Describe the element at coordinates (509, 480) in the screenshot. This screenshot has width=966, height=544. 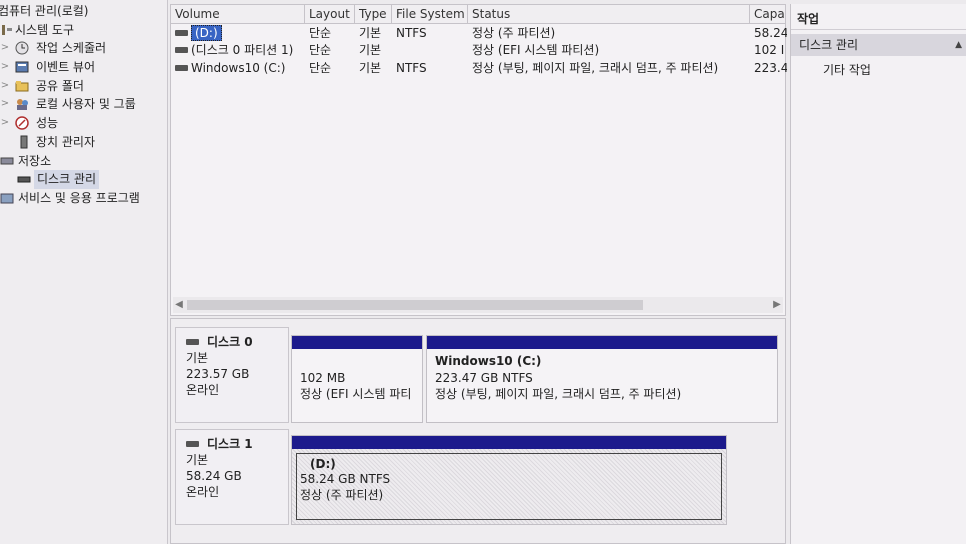
I see `partition-d-drive: (D:) 58.24 GB NTFS 정상 (주 파티션)` at that location.